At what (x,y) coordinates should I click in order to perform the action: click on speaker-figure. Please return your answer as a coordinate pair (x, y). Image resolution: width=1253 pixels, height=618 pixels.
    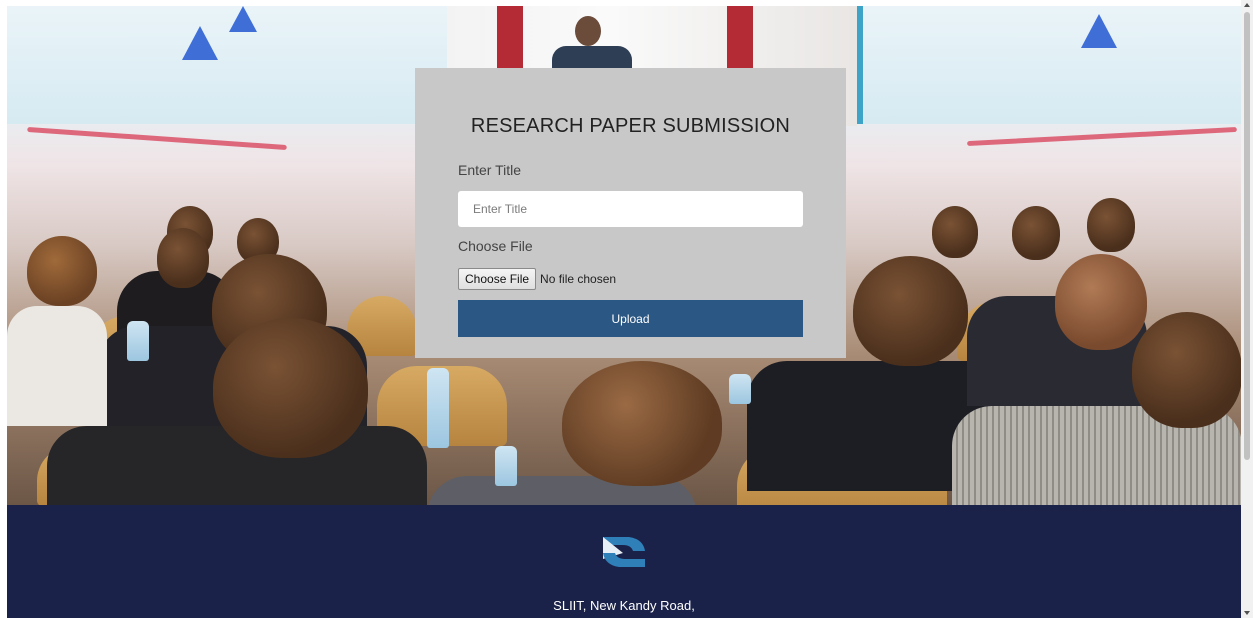
    Looking at the image, I should click on (588, 31).